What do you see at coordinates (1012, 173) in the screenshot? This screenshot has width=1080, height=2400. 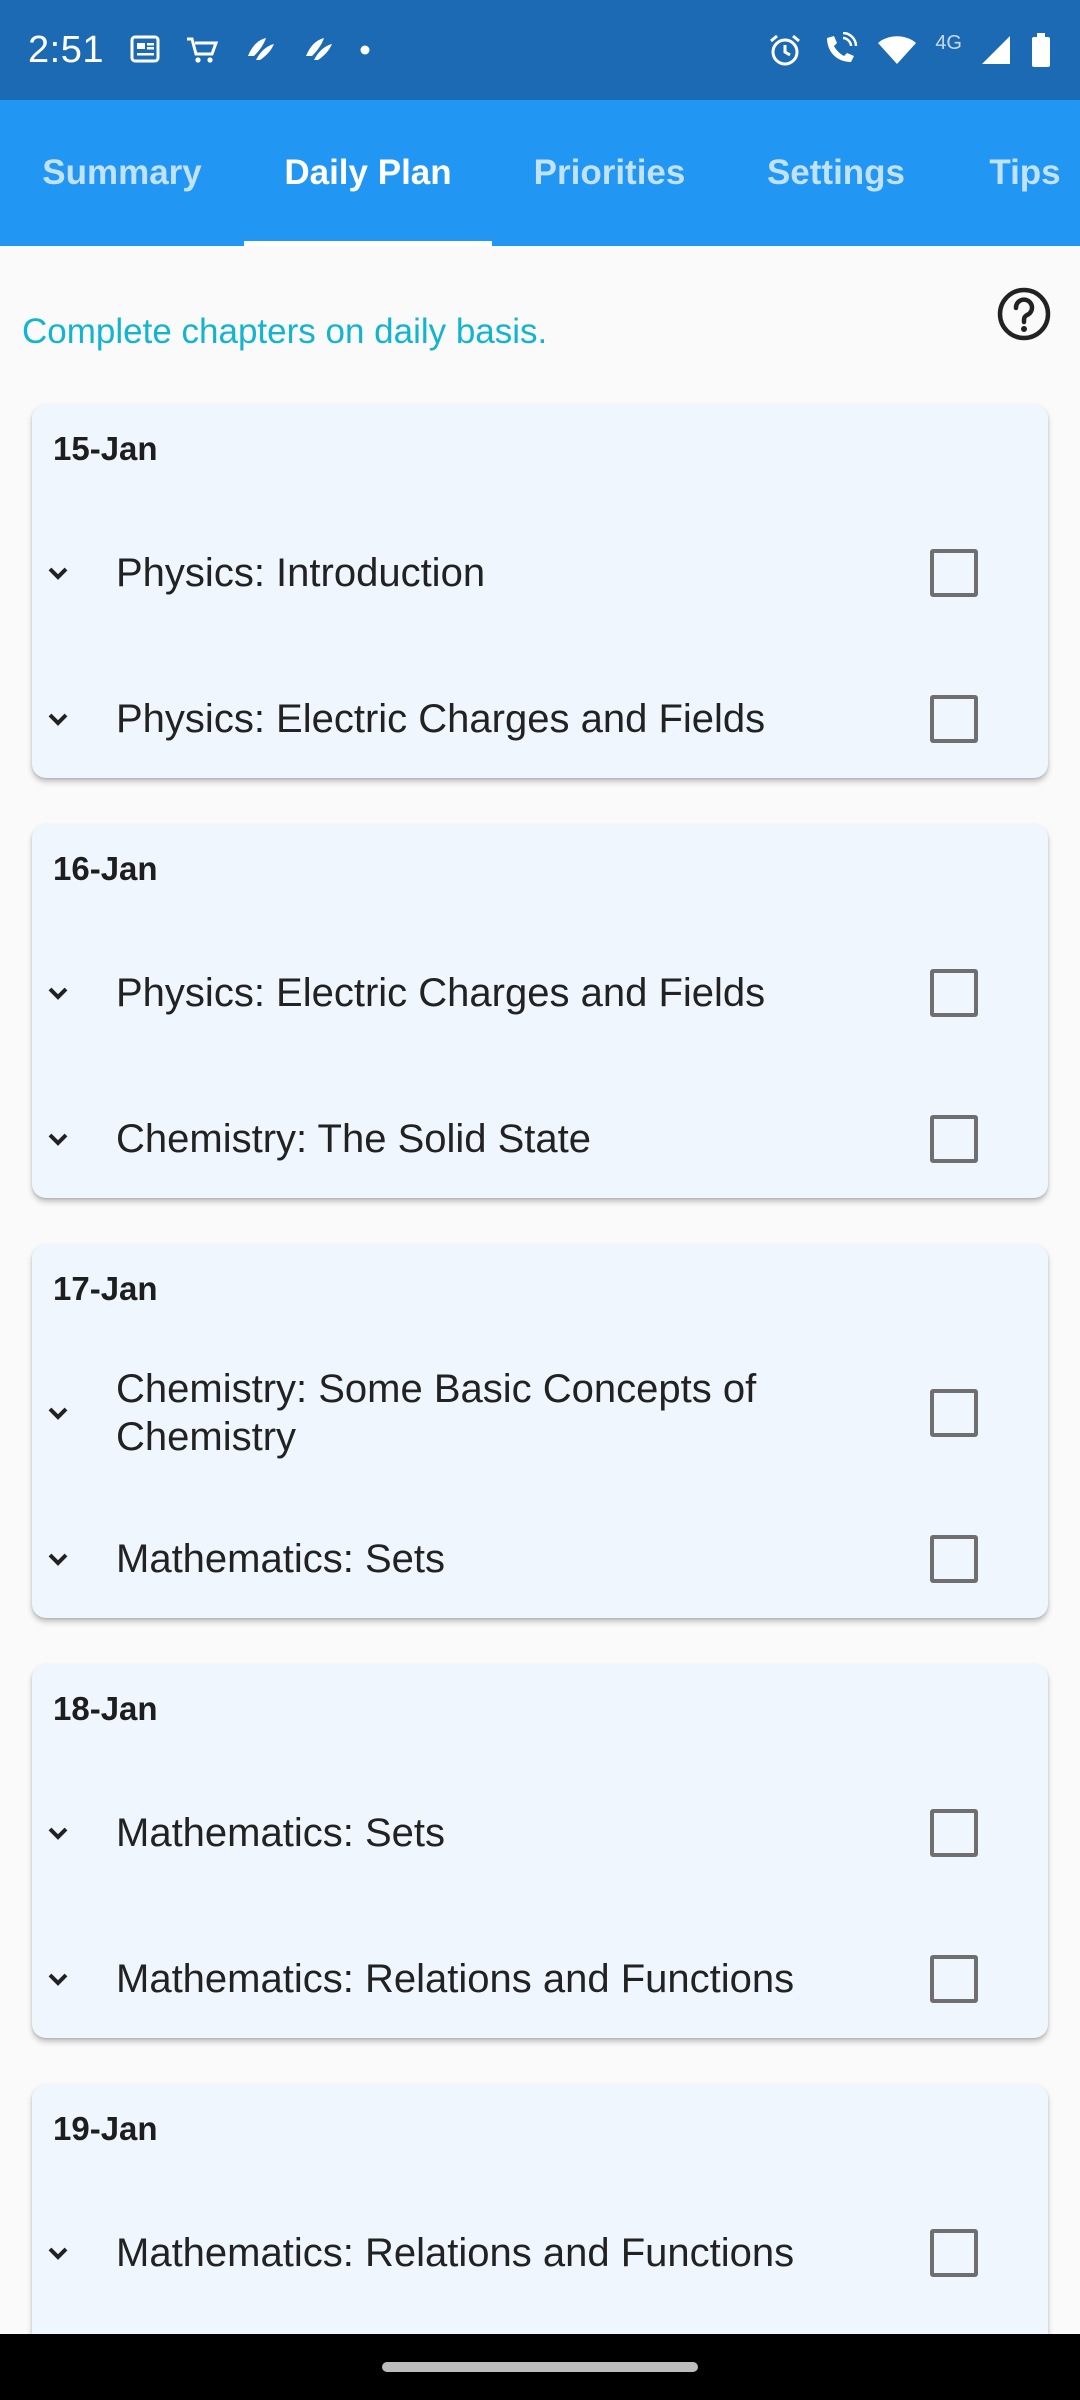 I see `tab-tips: Tips` at bounding box center [1012, 173].